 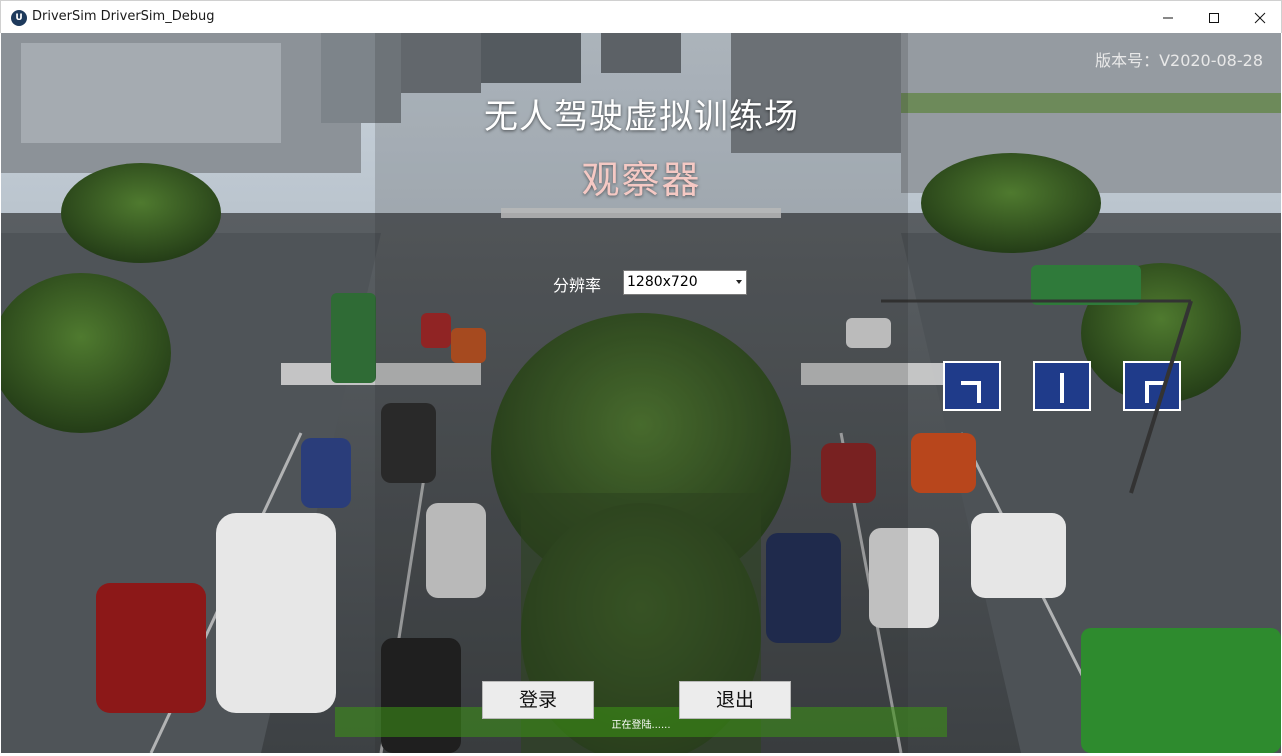 What do you see at coordinates (123, 16) in the screenshot?
I see `window-title: DriverSim DriverSim_Debug` at bounding box center [123, 16].